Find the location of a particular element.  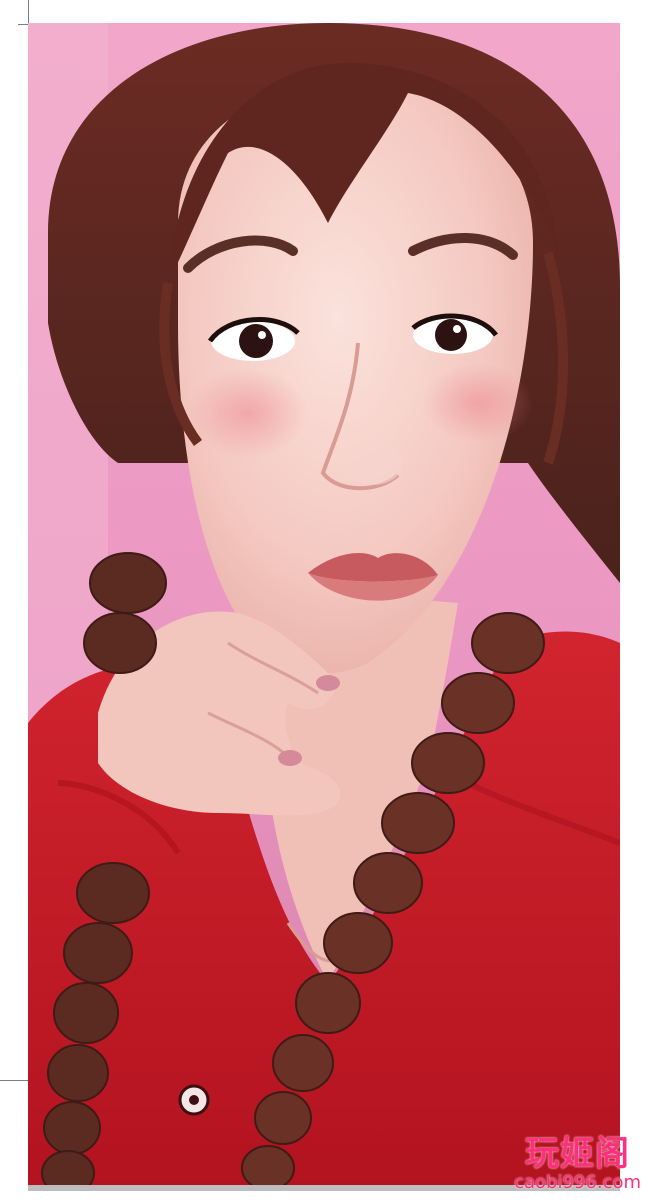

watermark: 玩姬阁 caobi996.com is located at coordinates (577, 1164).